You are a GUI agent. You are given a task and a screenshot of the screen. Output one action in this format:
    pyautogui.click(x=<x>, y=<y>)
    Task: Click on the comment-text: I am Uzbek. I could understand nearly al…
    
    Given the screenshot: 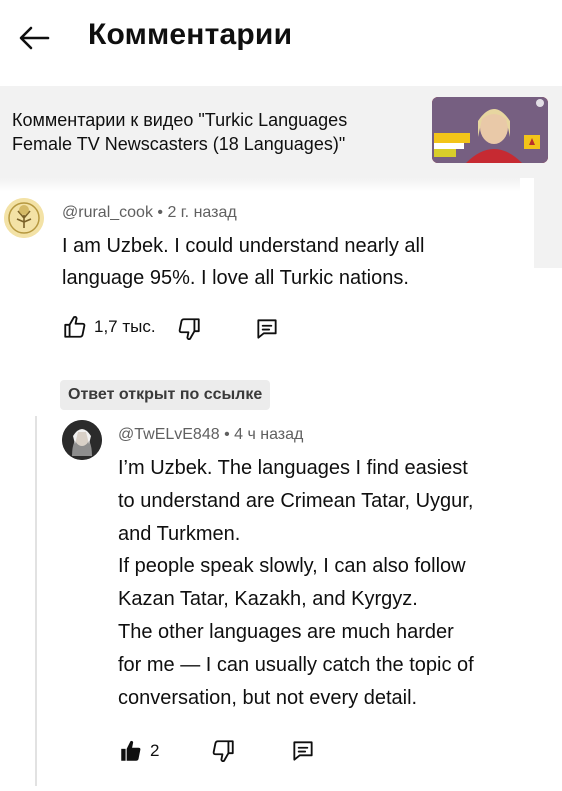 What is the action you would take?
    pyautogui.click(x=243, y=262)
    